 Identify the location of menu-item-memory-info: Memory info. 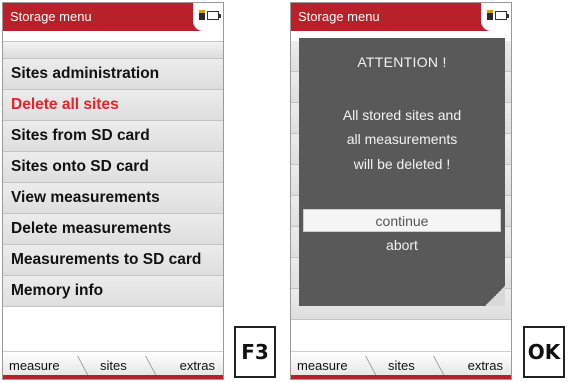
(113, 291).